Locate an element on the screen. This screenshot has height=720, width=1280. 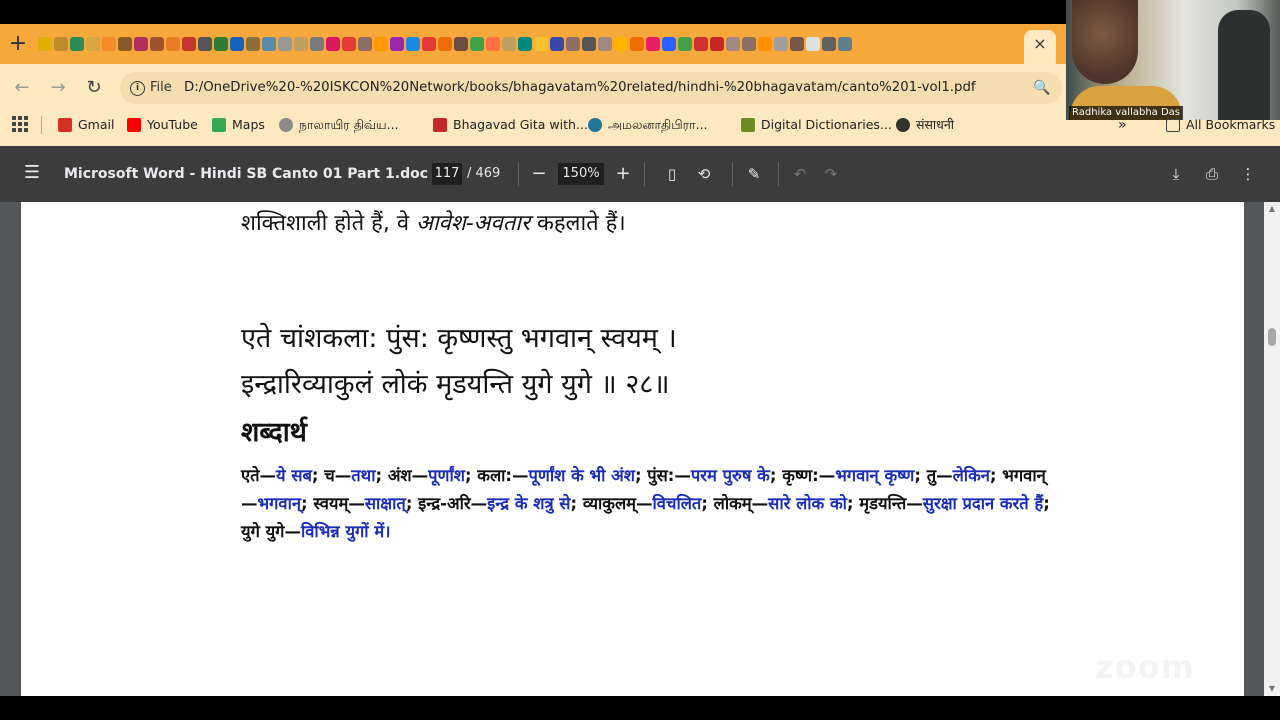
vertical-scrollbar is located at coordinates (1272, 449).